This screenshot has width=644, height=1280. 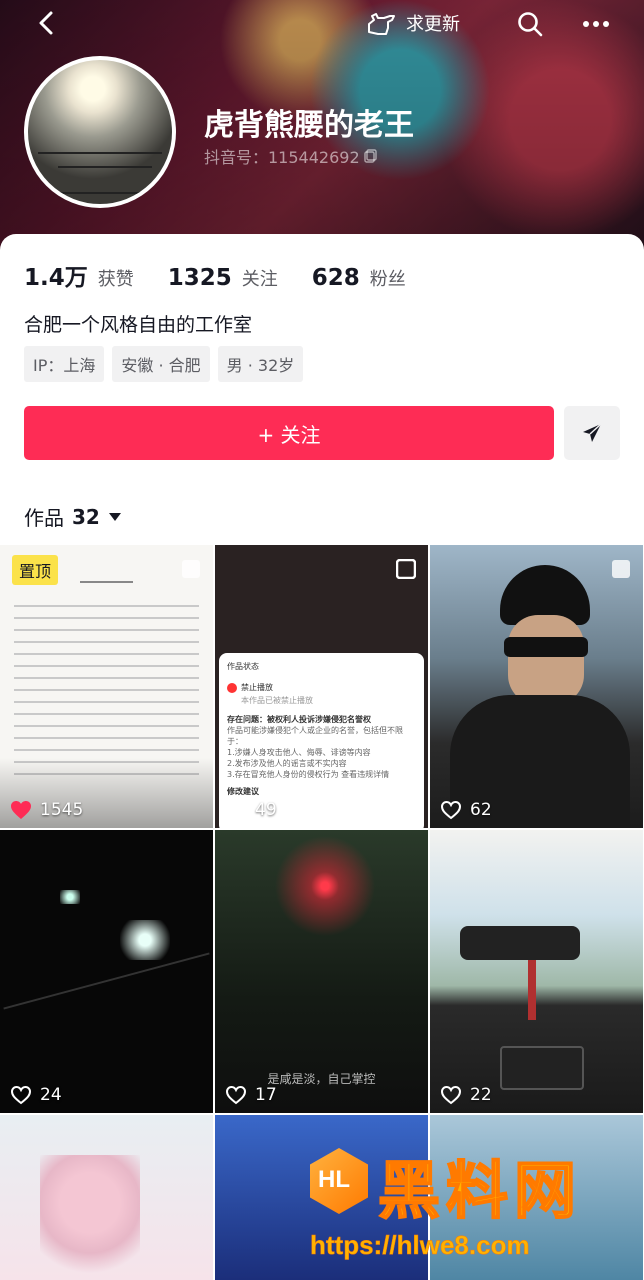 What do you see at coordinates (115, 279) in the screenshot?
I see `likes-label: 获赞` at bounding box center [115, 279].